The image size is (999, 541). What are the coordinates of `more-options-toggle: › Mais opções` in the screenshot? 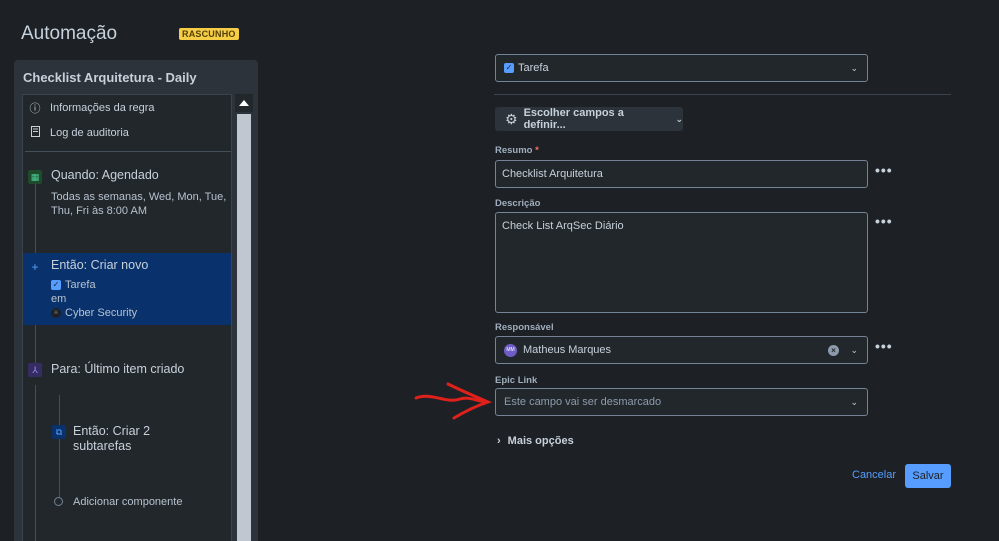 It's located at (535, 441).